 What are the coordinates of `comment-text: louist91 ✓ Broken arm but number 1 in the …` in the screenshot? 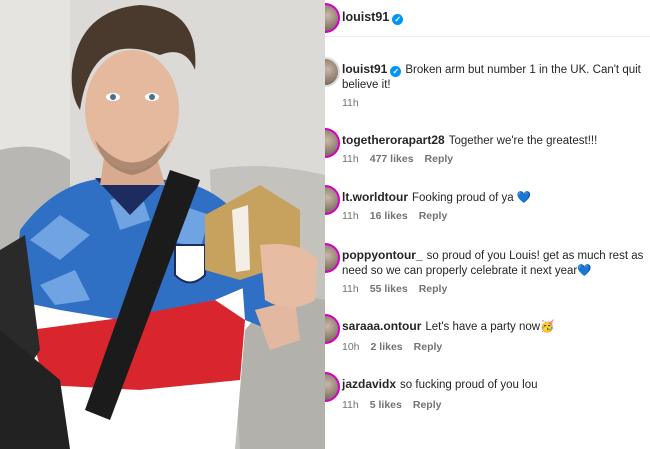 It's located at (496, 77).